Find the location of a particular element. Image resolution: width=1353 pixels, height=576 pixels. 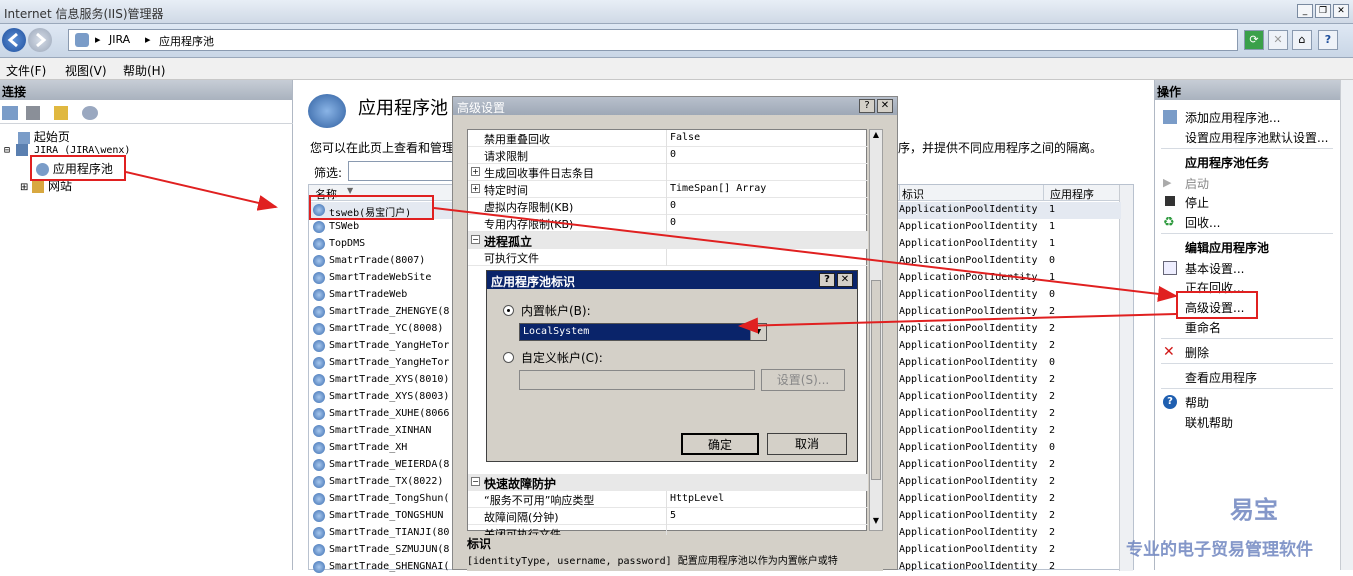

property-row: 请求限制 0 is located at coordinates (668, 155).